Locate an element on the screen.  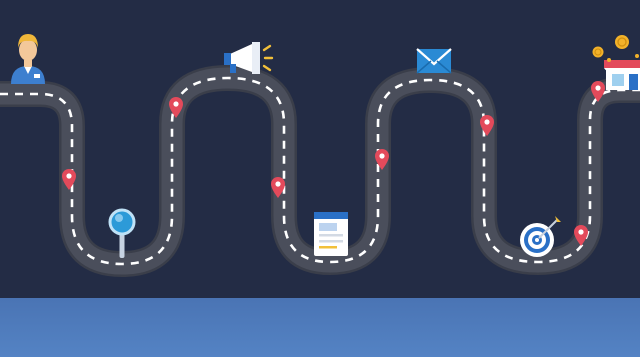
document-icon is located at coordinates (331, 234).